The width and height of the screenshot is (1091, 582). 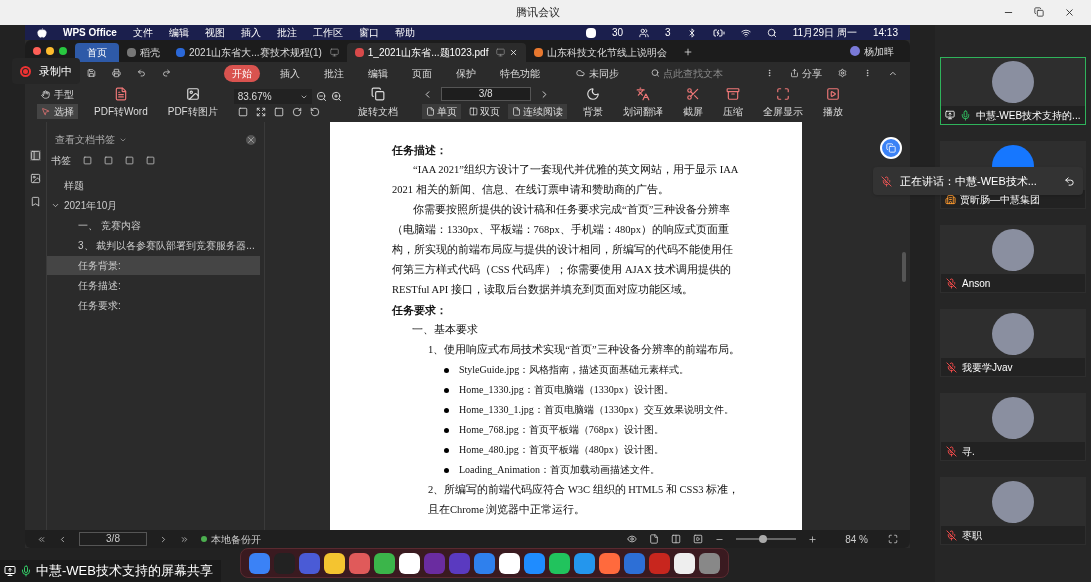 What do you see at coordinates (972, 535) in the screenshot?
I see `participant-name: 枣职` at bounding box center [972, 535].